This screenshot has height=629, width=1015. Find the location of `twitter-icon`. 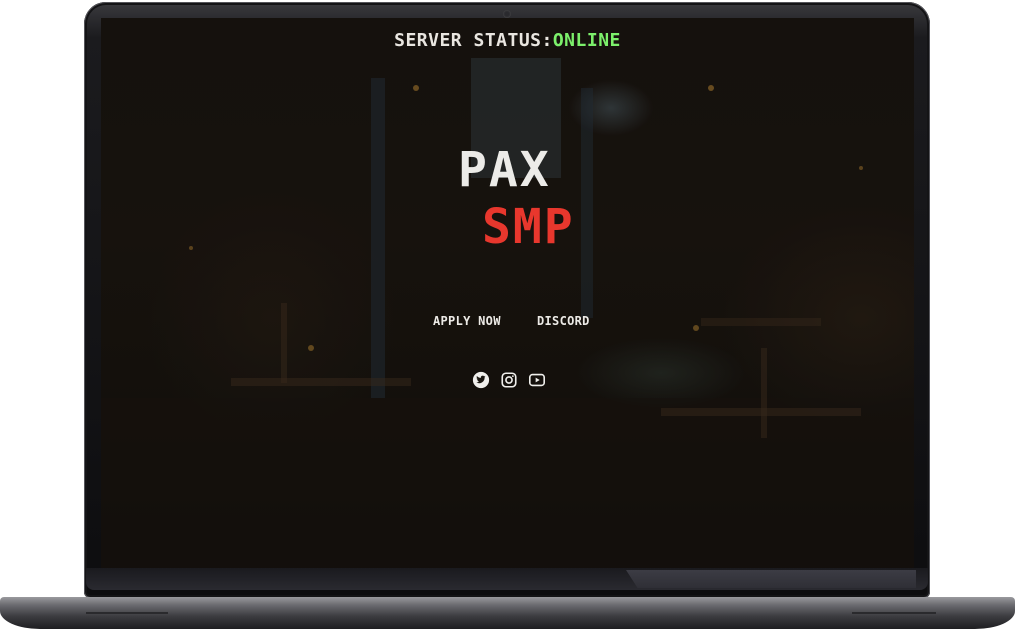

twitter-icon is located at coordinates (481, 380).